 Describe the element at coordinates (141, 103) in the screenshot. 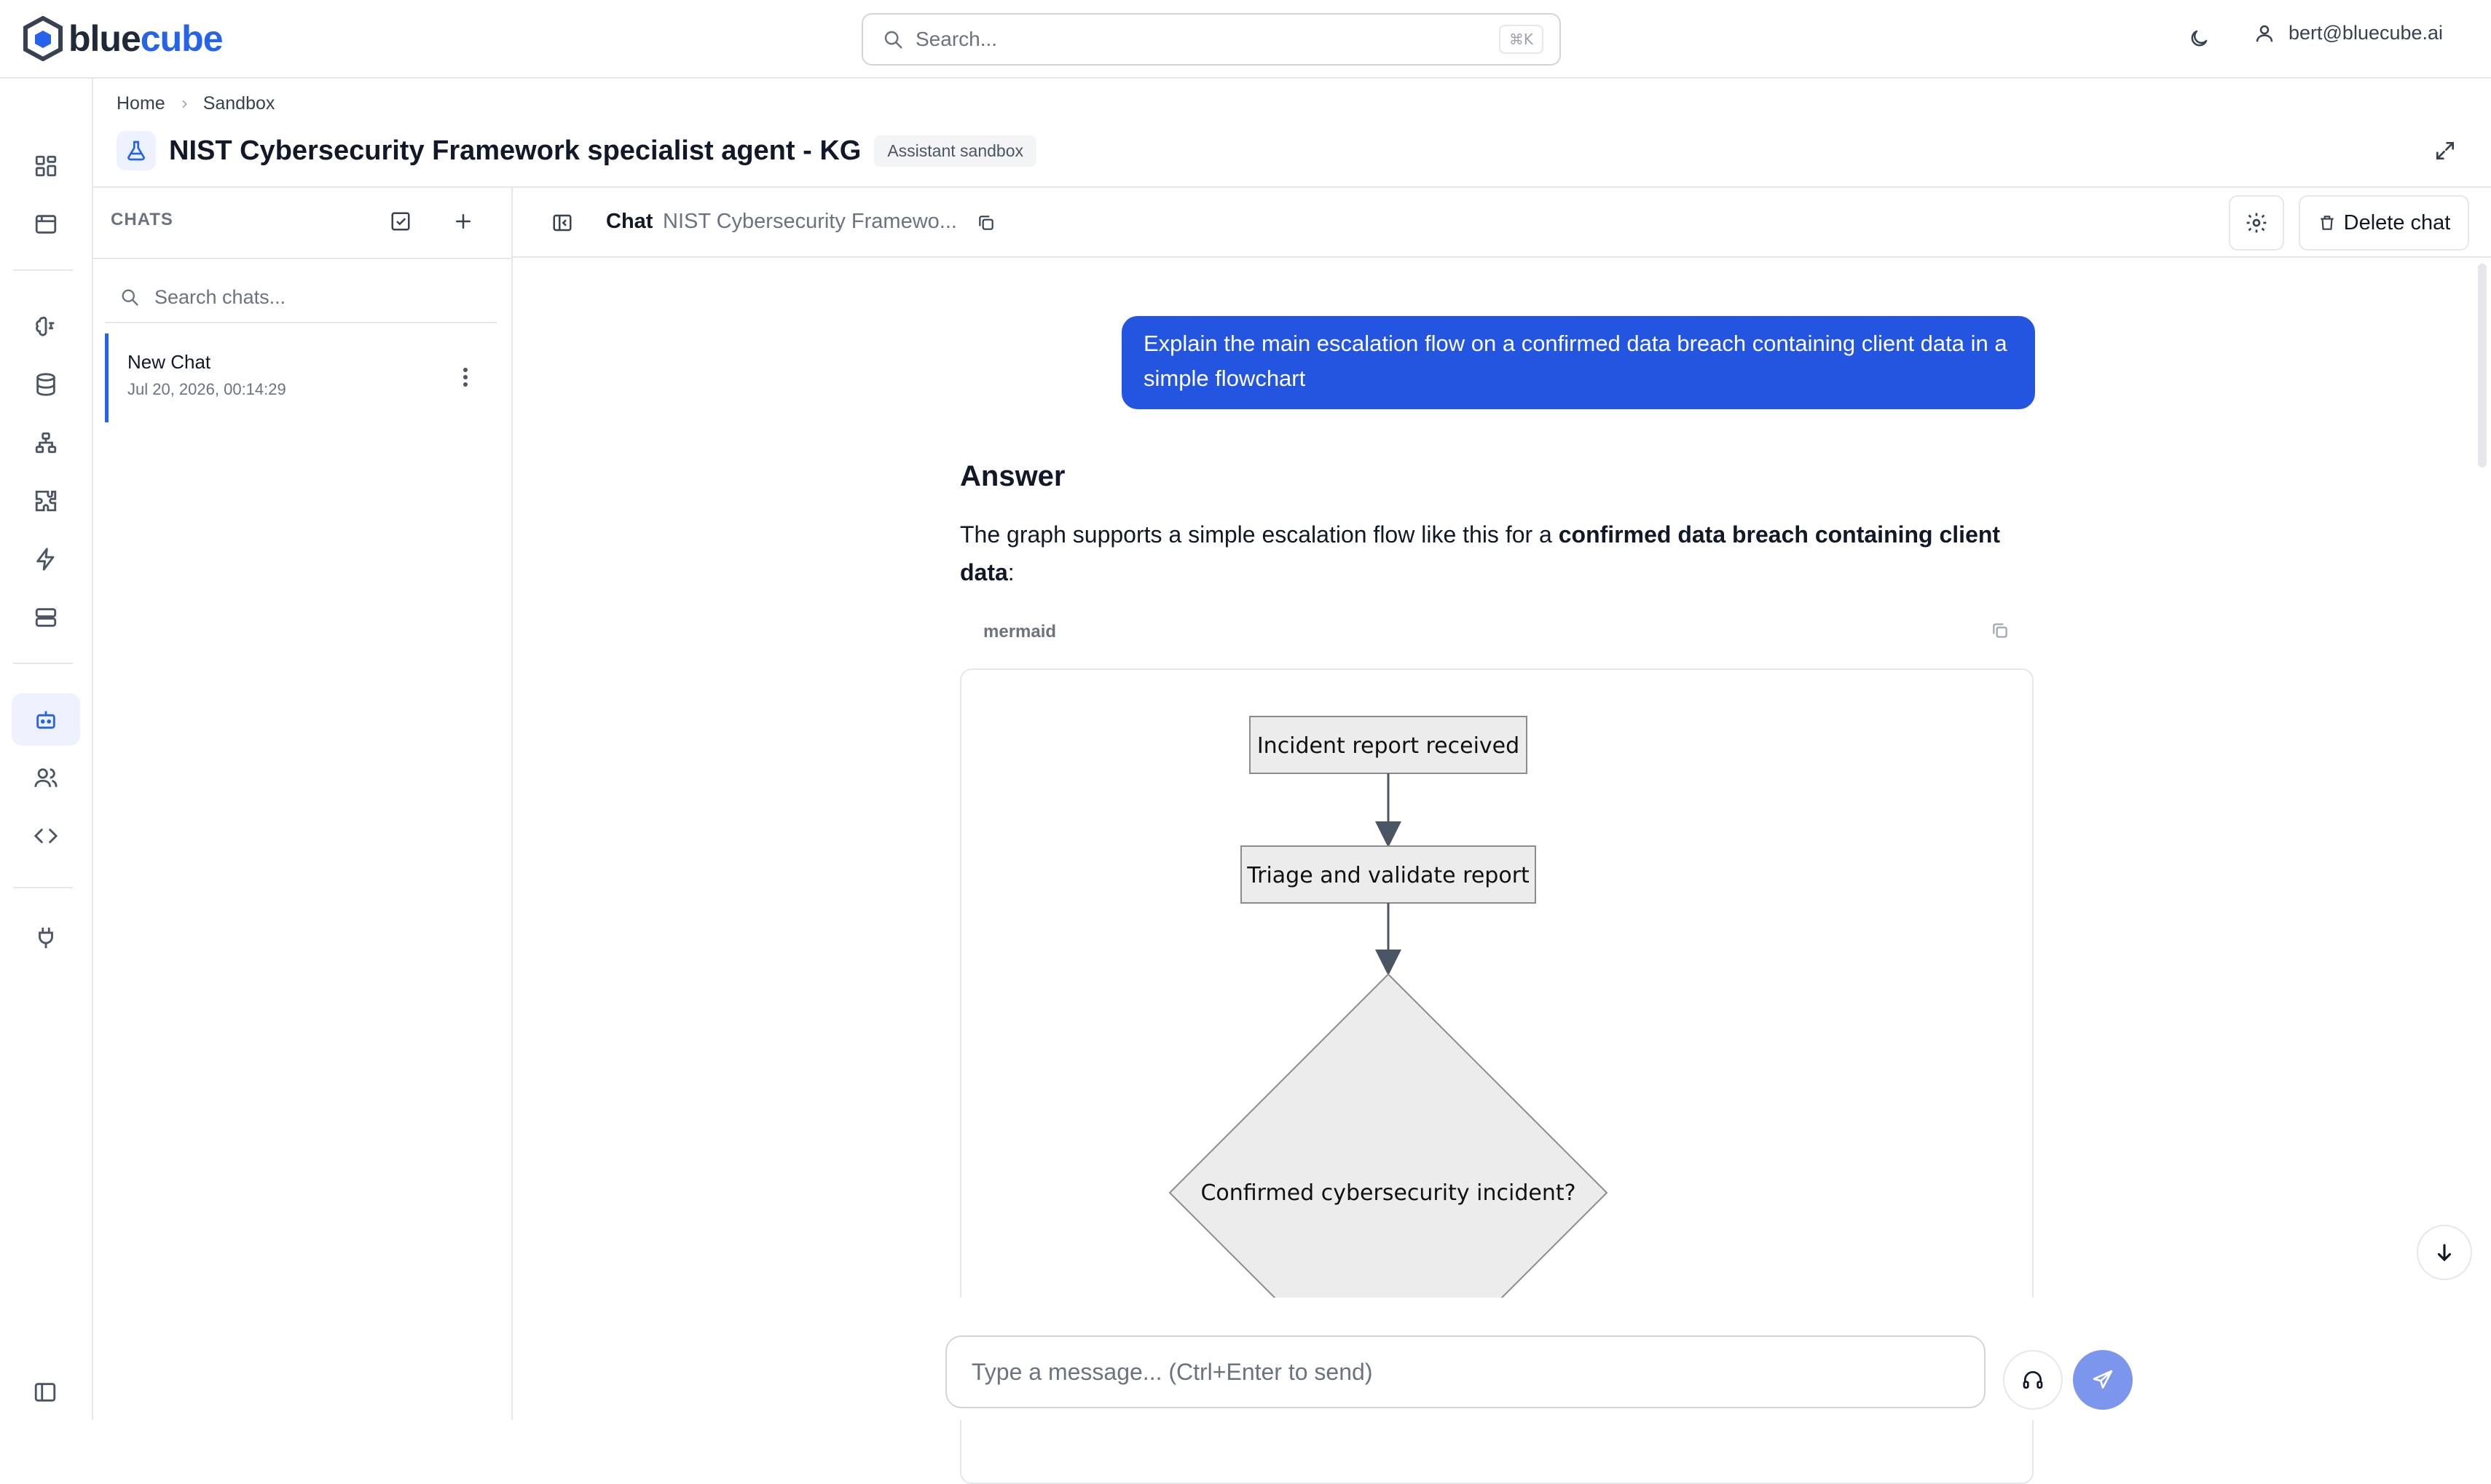

I see `breadcrumb-home: Home` at that location.